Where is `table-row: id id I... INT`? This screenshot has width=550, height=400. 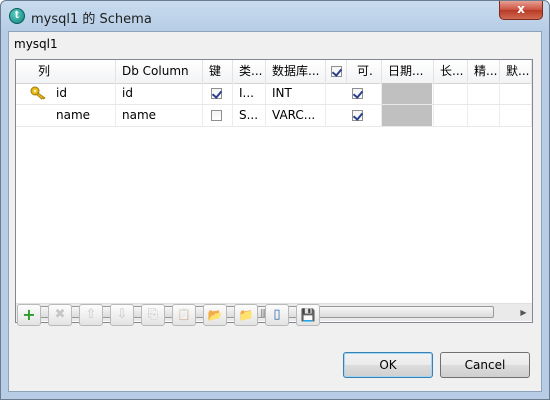 table-row: id id I... INT is located at coordinates (274, 94).